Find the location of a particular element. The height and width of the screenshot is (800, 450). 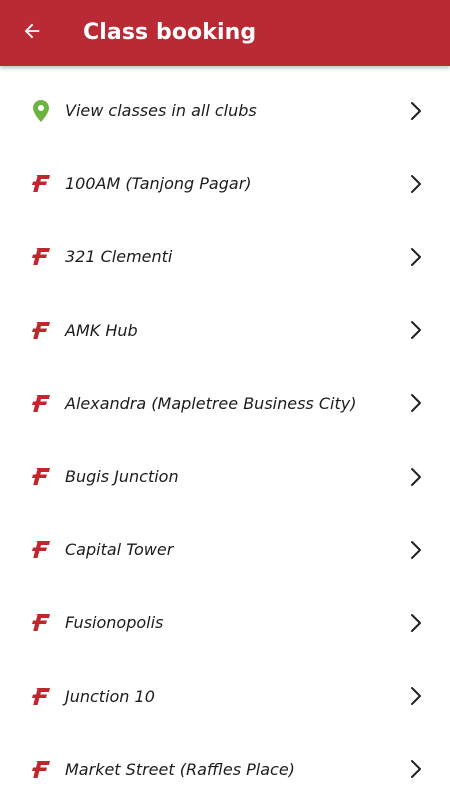

list-item-label: 100AM (Tanjong Pagar) is located at coordinates (158, 184).